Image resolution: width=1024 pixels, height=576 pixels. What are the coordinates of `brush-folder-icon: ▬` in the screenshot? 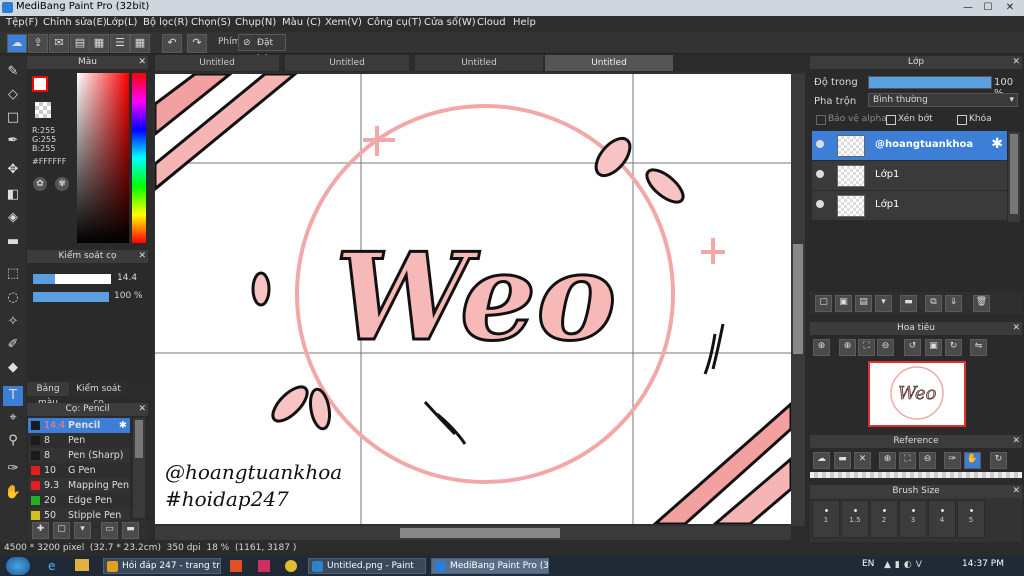 It's located at (130, 530).